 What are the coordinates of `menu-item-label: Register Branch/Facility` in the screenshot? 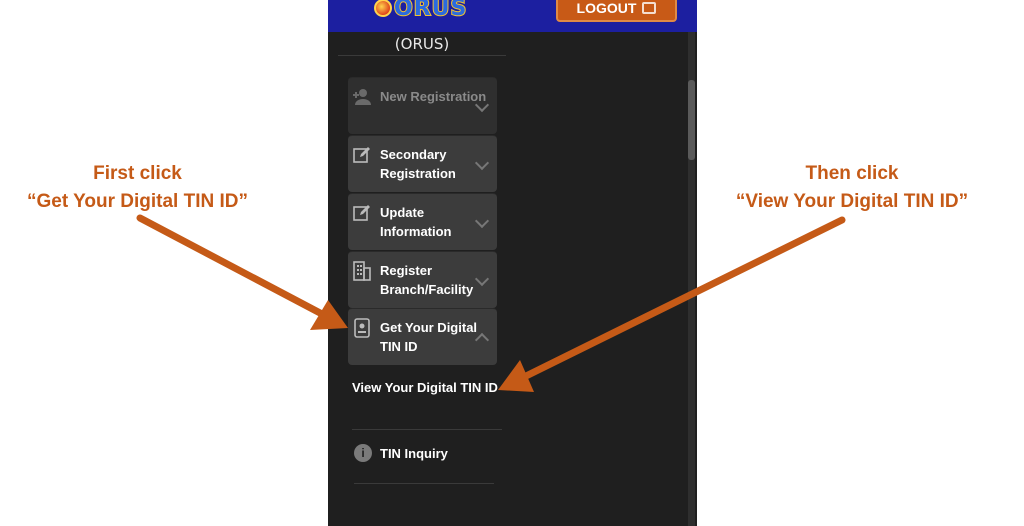 It's located at (427, 280).